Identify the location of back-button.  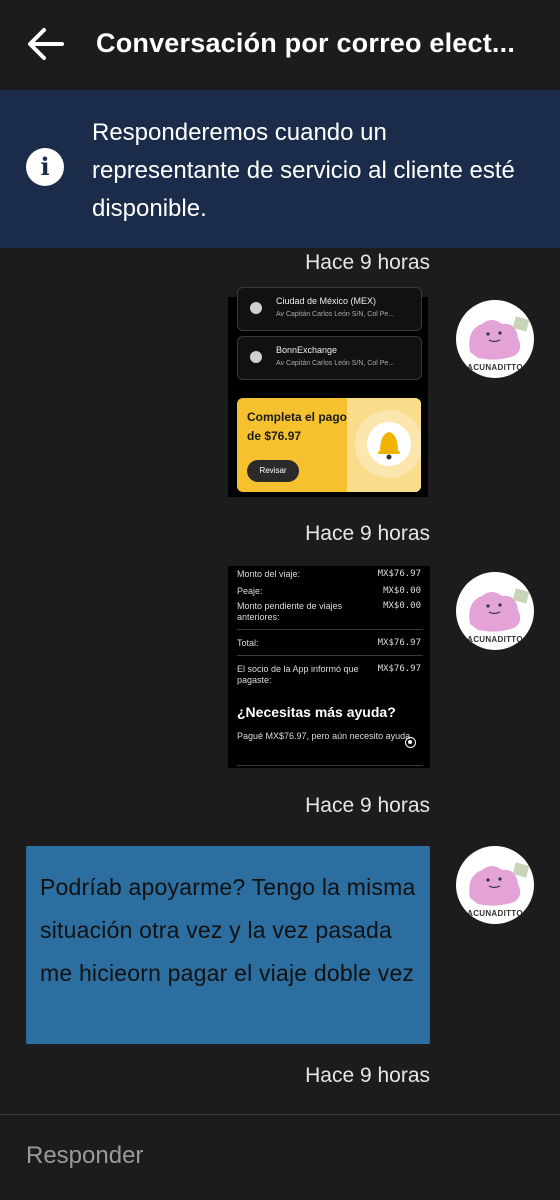
(46, 44).